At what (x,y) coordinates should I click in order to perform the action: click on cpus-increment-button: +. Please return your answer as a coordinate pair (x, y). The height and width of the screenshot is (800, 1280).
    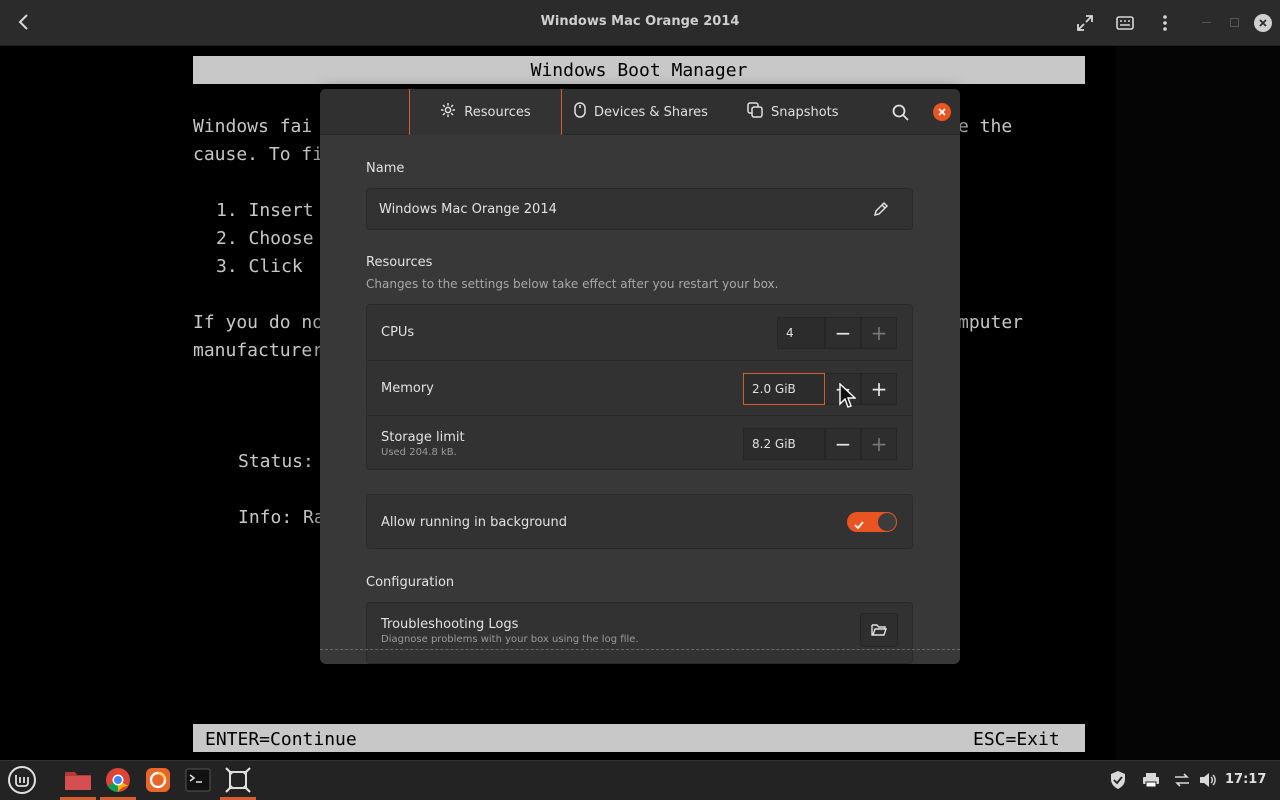
    Looking at the image, I should click on (879, 333).